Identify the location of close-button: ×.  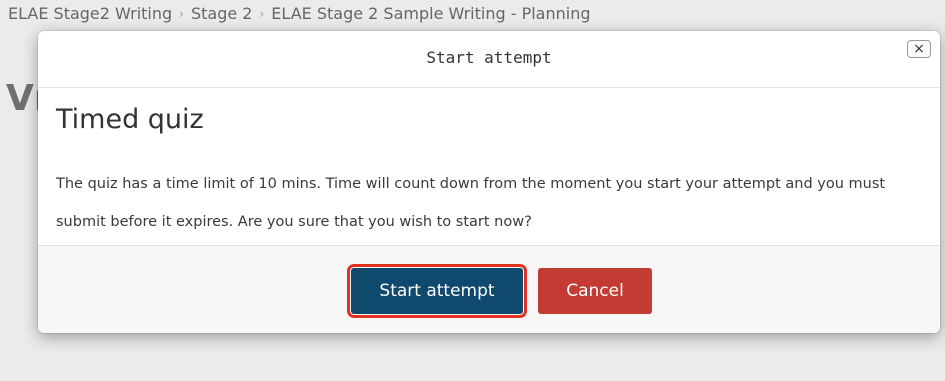
(919, 49).